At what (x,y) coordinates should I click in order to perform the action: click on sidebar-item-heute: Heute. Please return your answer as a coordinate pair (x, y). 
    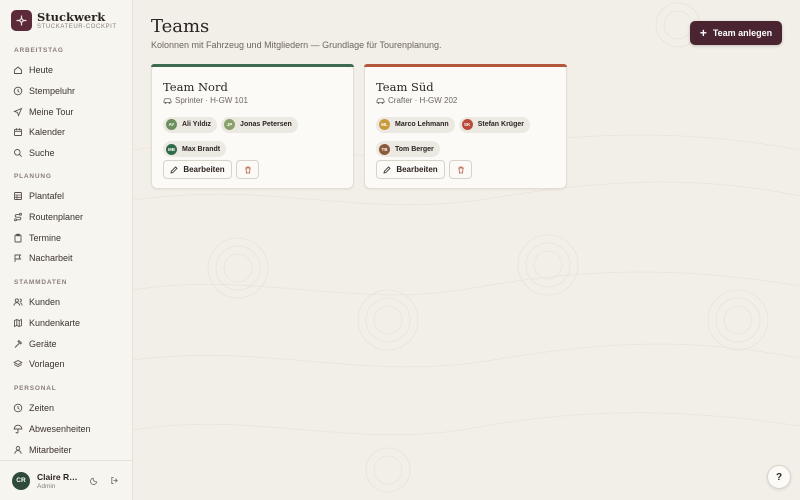
    Looking at the image, I should click on (68, 70).